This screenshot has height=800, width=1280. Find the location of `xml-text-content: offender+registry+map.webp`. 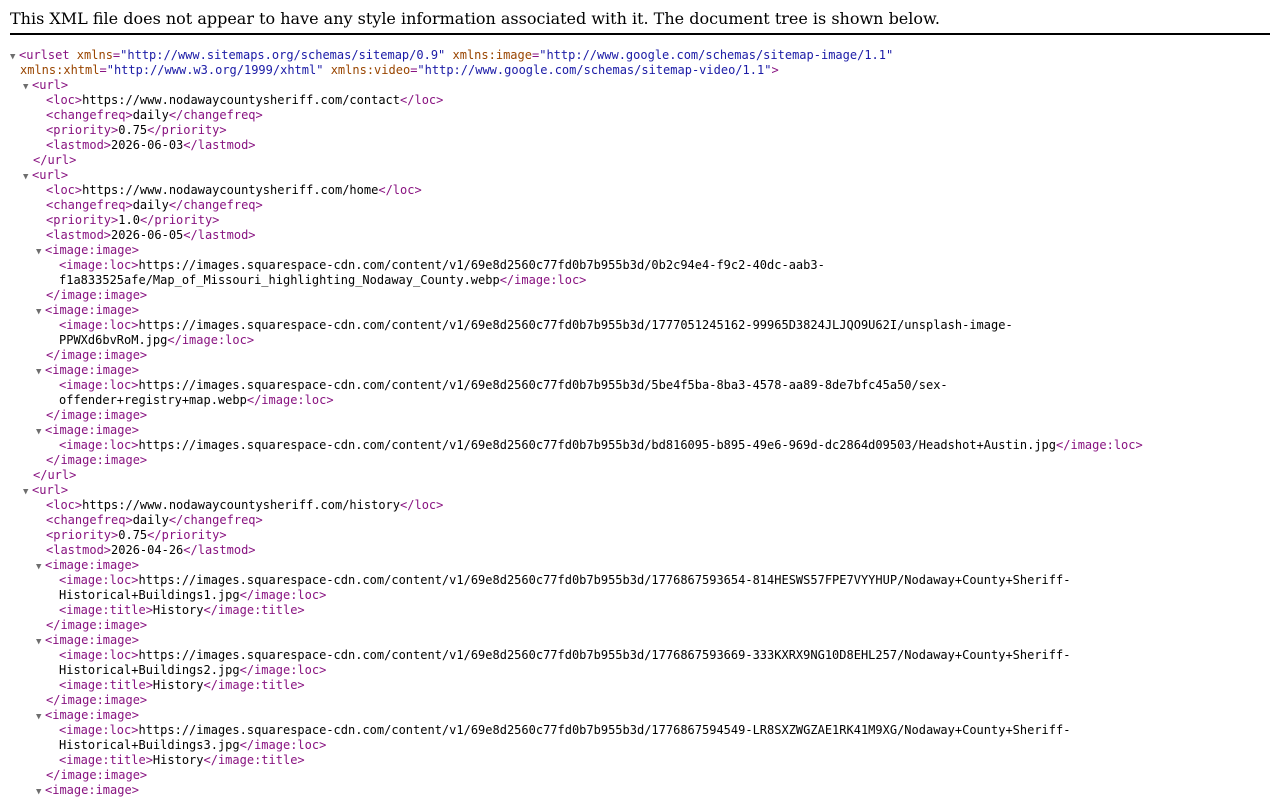

xml-text-content: offender+registry+map.webp is located at coordinates (153, 400).